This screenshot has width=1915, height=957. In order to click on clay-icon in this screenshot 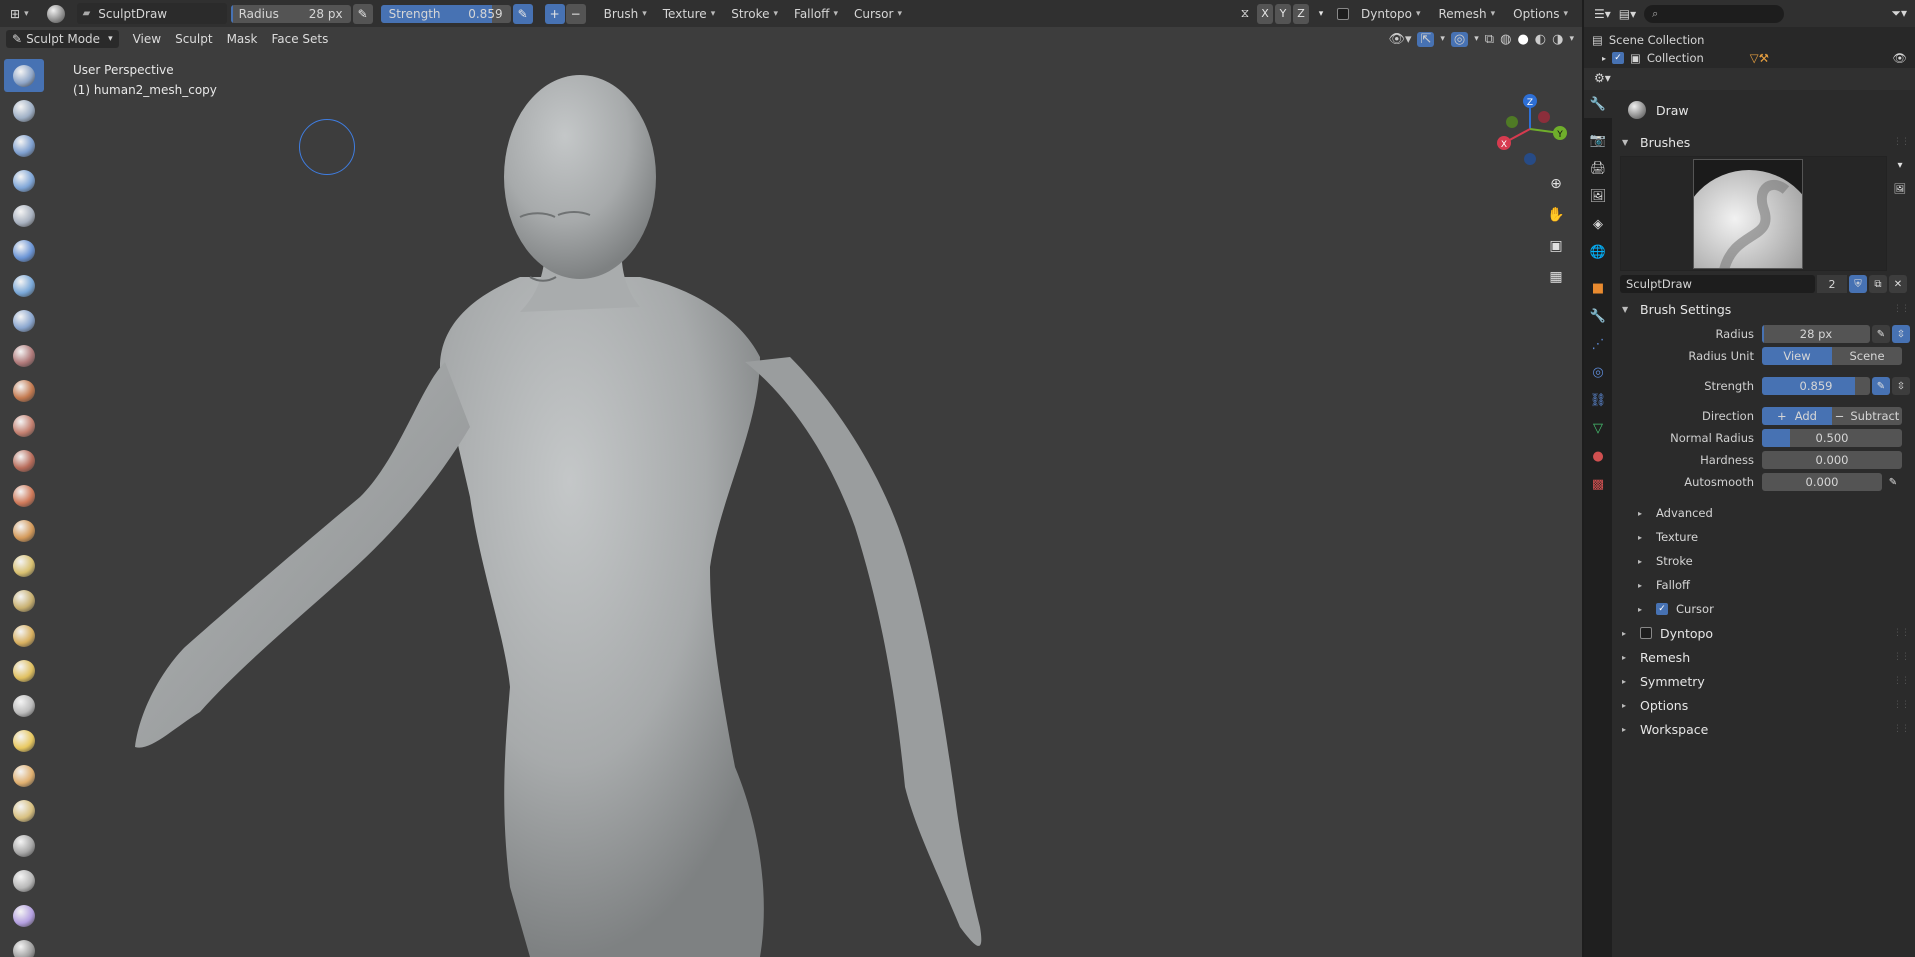, I will do `click(24, 145)`.